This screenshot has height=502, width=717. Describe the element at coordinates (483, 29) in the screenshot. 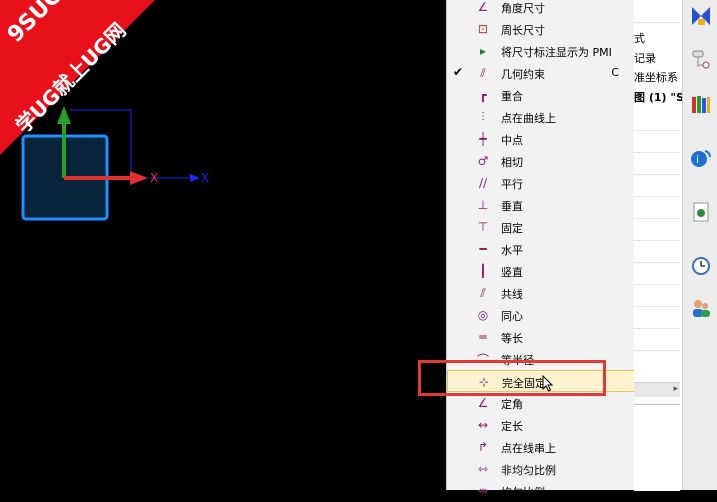

I see `perimeter-dimension-icon: ⊡` at that location.